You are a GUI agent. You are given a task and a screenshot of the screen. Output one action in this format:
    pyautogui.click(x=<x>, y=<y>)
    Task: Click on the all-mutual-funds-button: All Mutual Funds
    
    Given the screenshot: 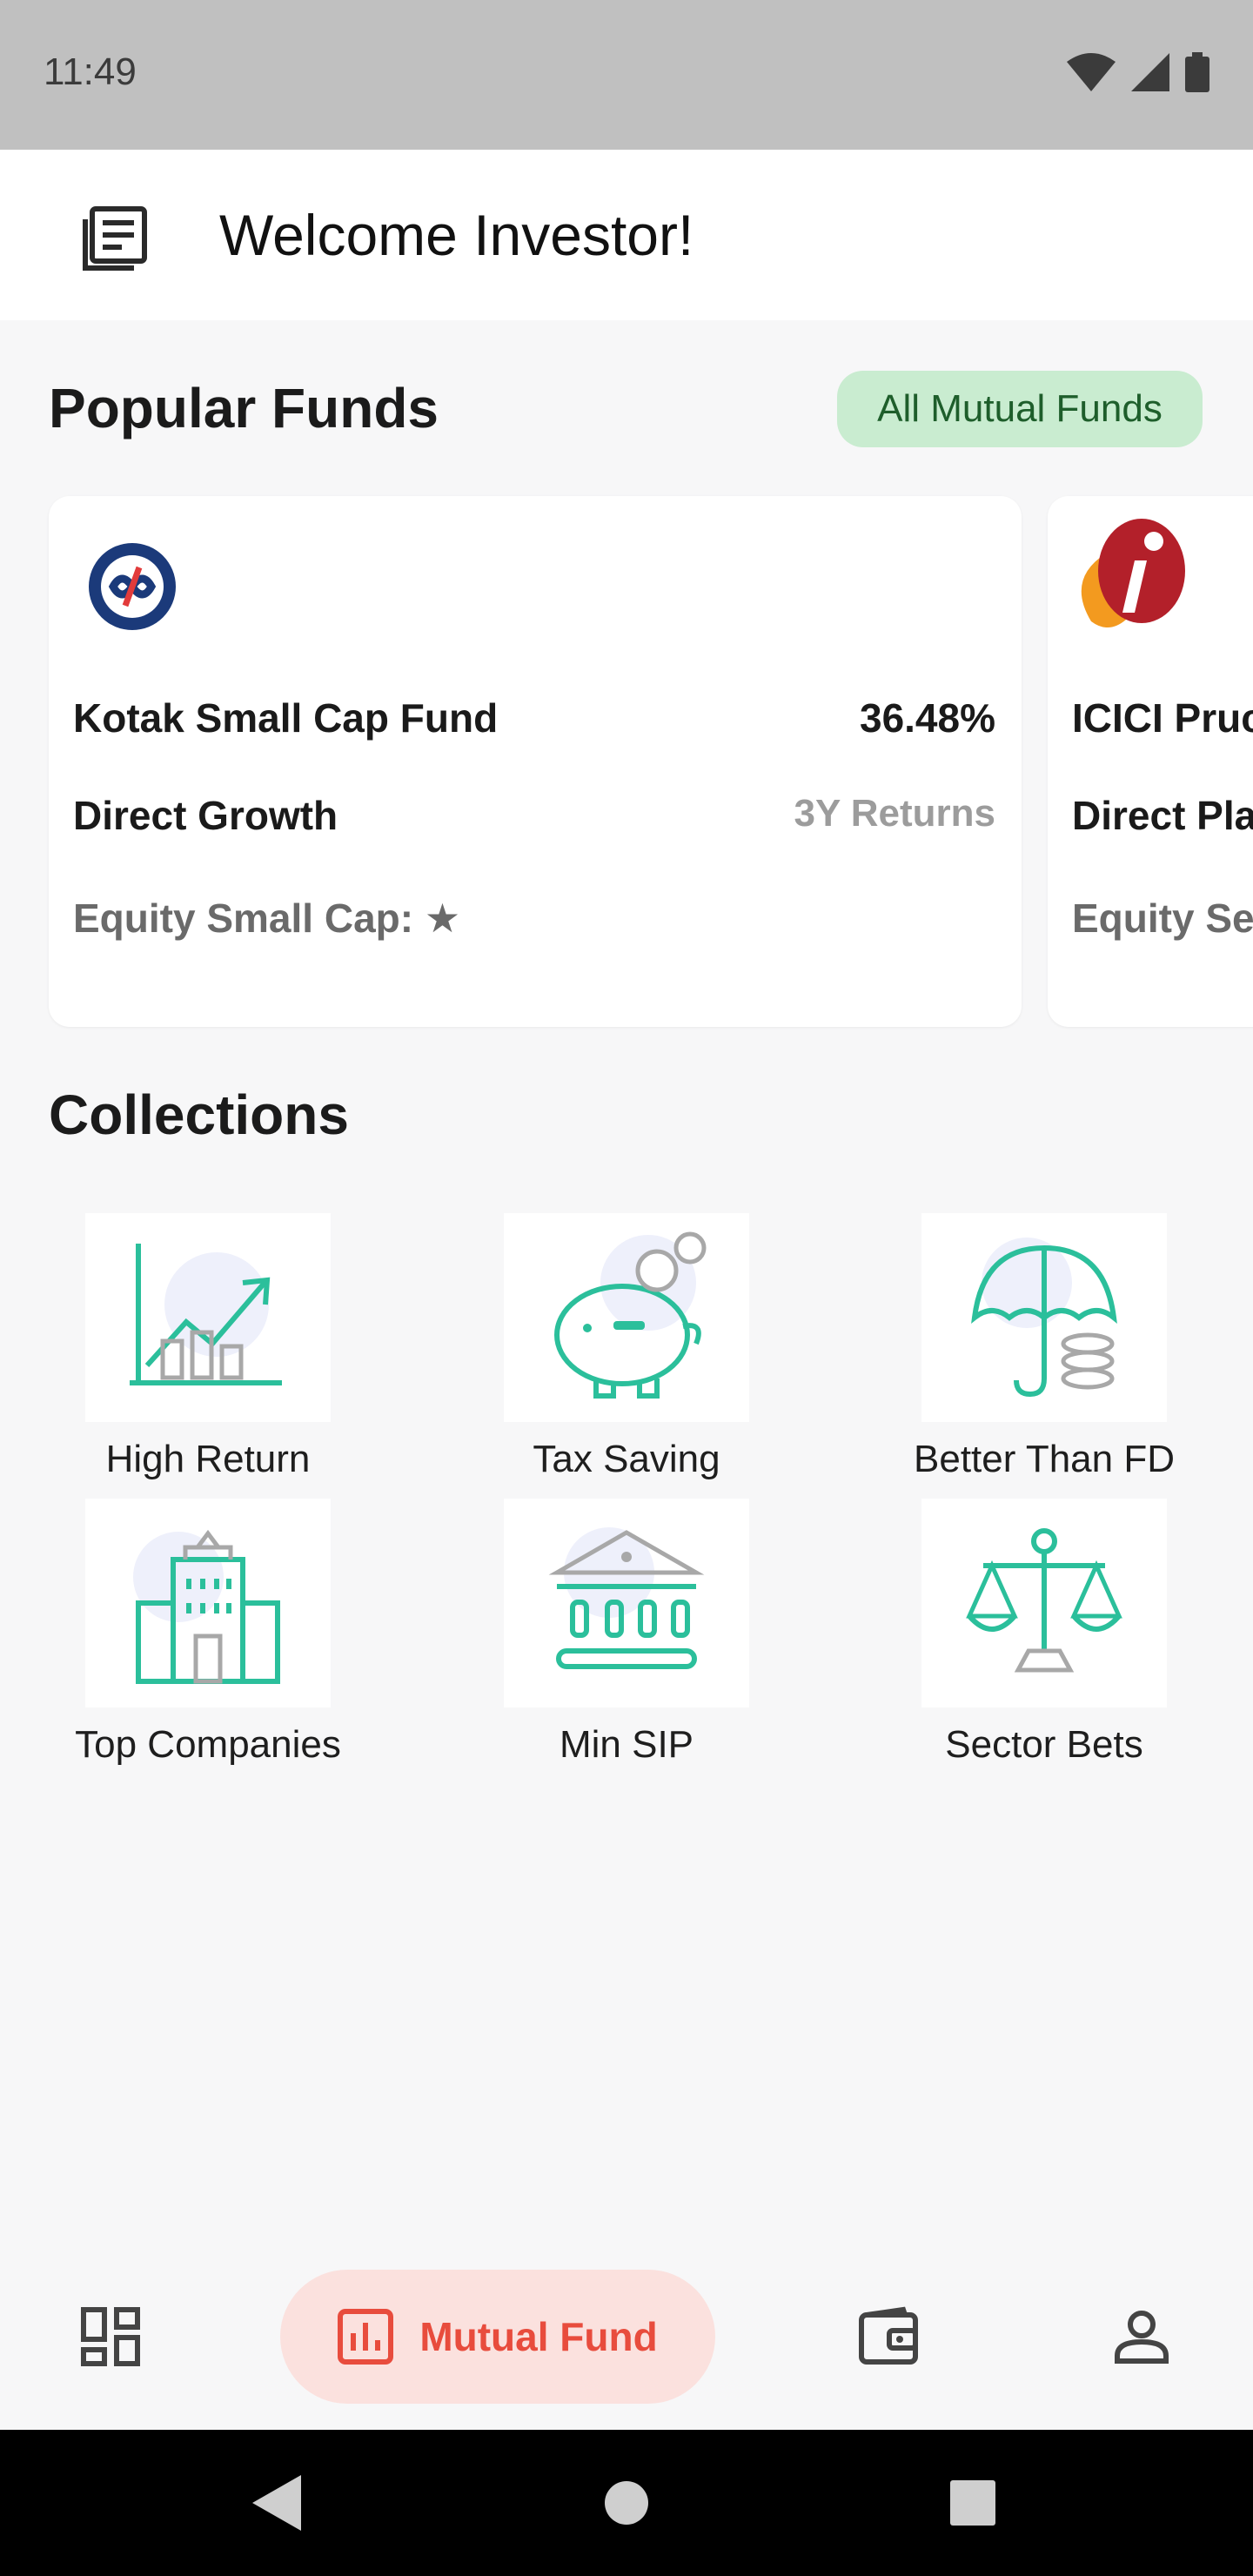 What is the action you would take?
    pyautogui.click(x=1020, y=409)
    